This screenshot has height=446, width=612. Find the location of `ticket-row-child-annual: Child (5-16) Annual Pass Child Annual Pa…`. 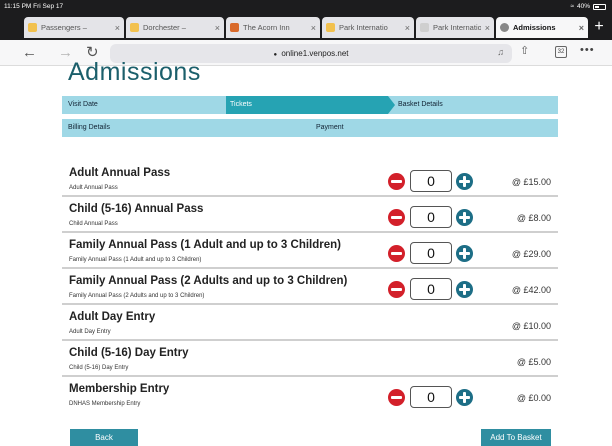

ticket-row-child-annual: Child (5-16) Annual Pass Child Annual Pa… is located at coordinates (310, 216).